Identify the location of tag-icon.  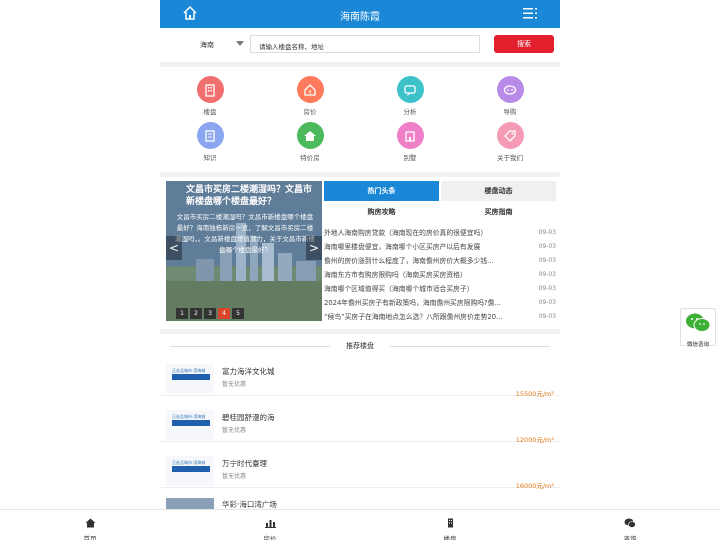
(510, 135).